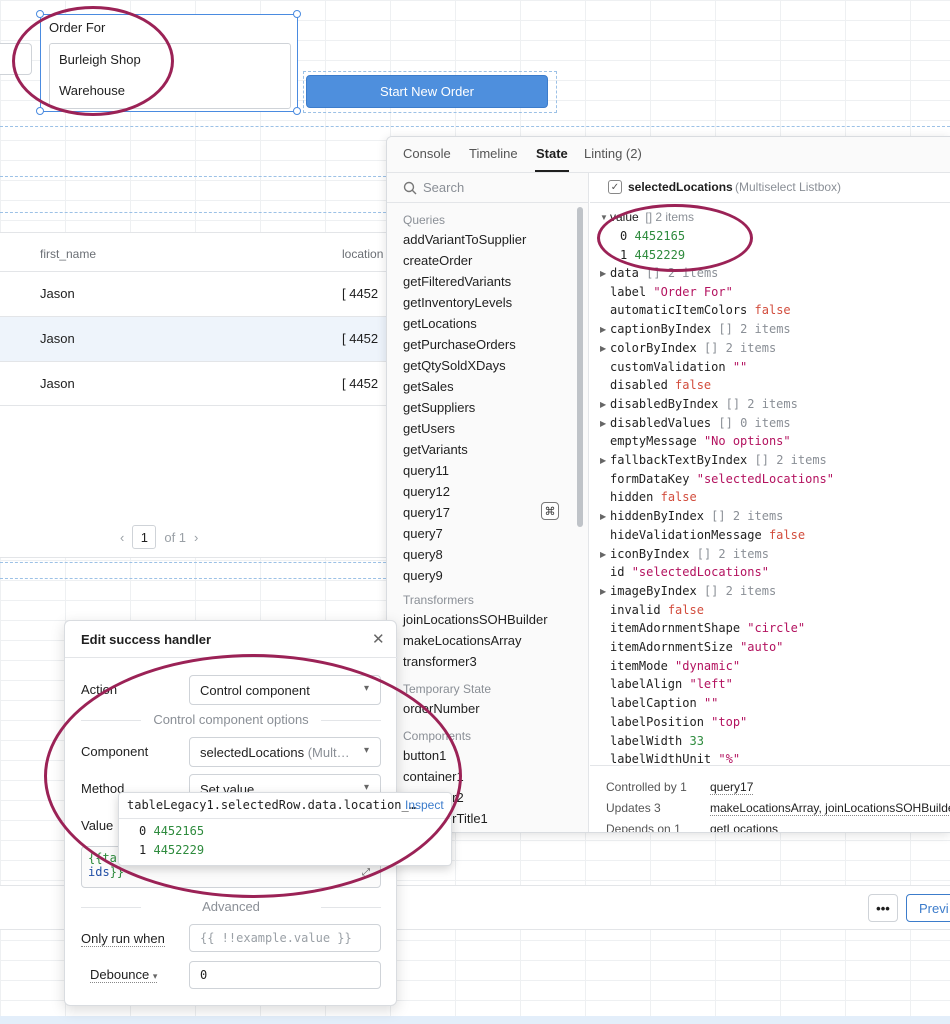  Describe the element at coordinates (671, 292) in the screenshot. I see `property-row: label "Order For"` at that location.